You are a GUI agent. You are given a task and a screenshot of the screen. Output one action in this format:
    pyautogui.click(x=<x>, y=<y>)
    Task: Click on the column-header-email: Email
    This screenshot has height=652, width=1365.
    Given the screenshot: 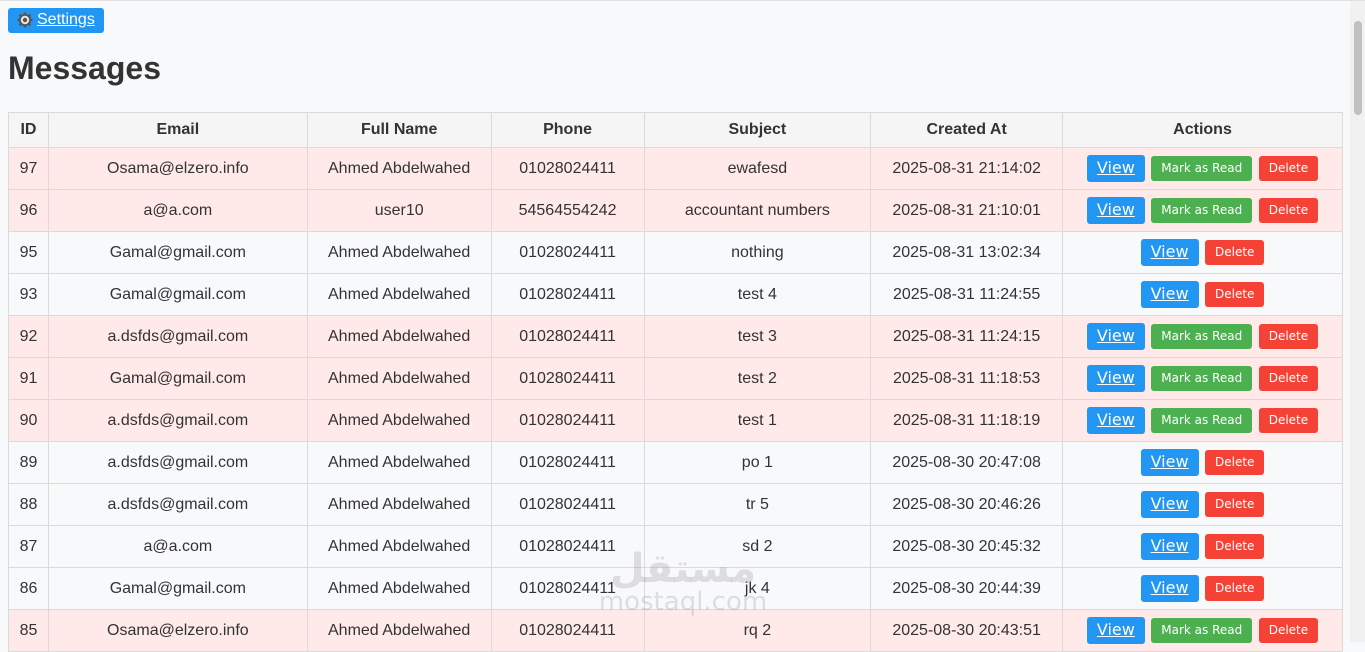 What is the action you would take?
    pyautogui.click(x=177, y=130)
    